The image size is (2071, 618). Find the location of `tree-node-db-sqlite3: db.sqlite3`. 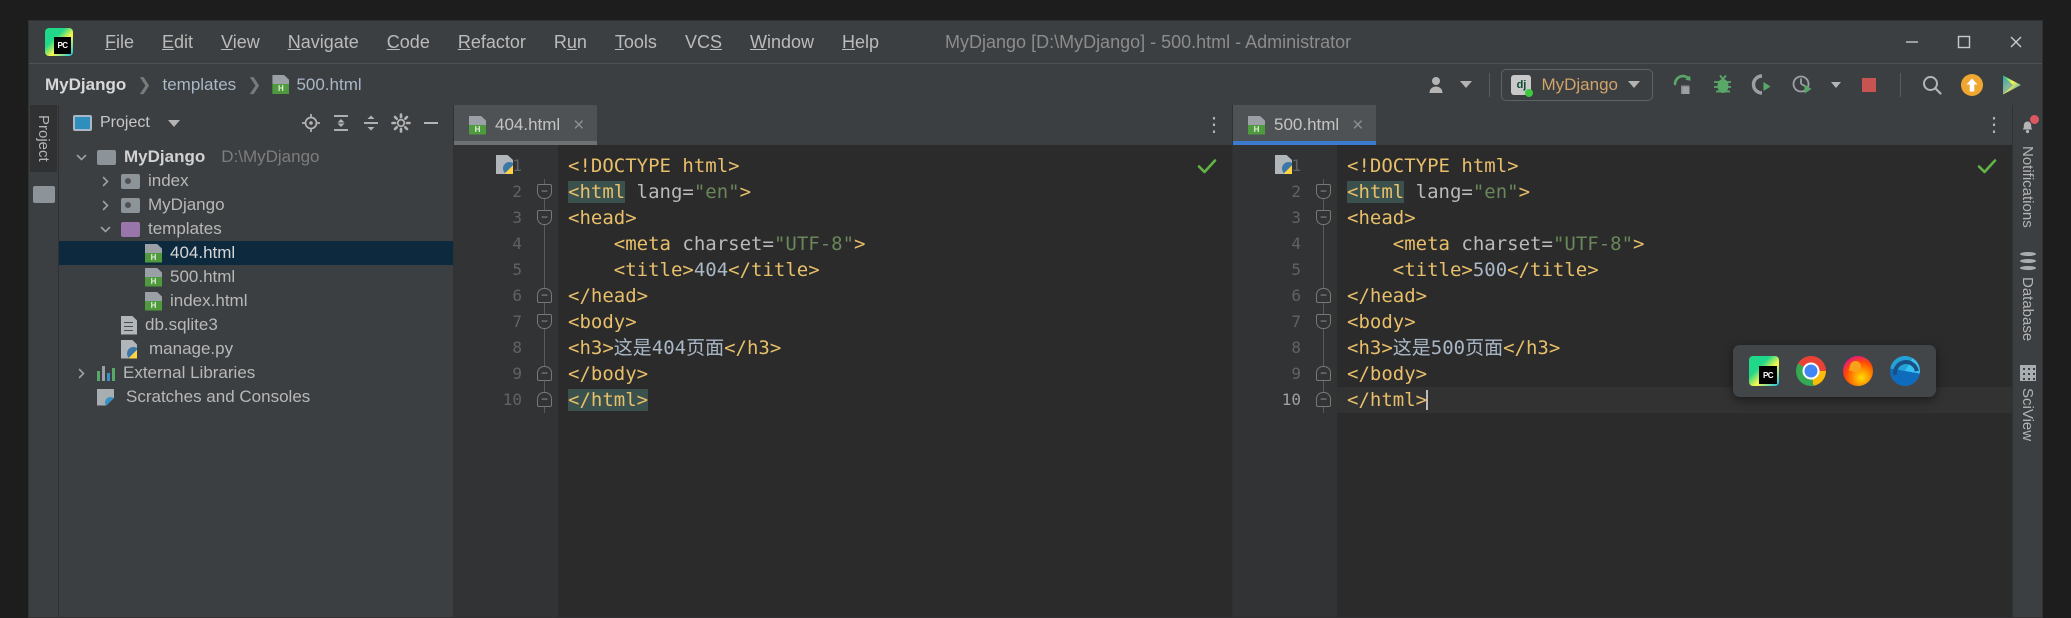

tree-node-db-sqlite3: db.sqlite3 is located at coordinates (256, 325).